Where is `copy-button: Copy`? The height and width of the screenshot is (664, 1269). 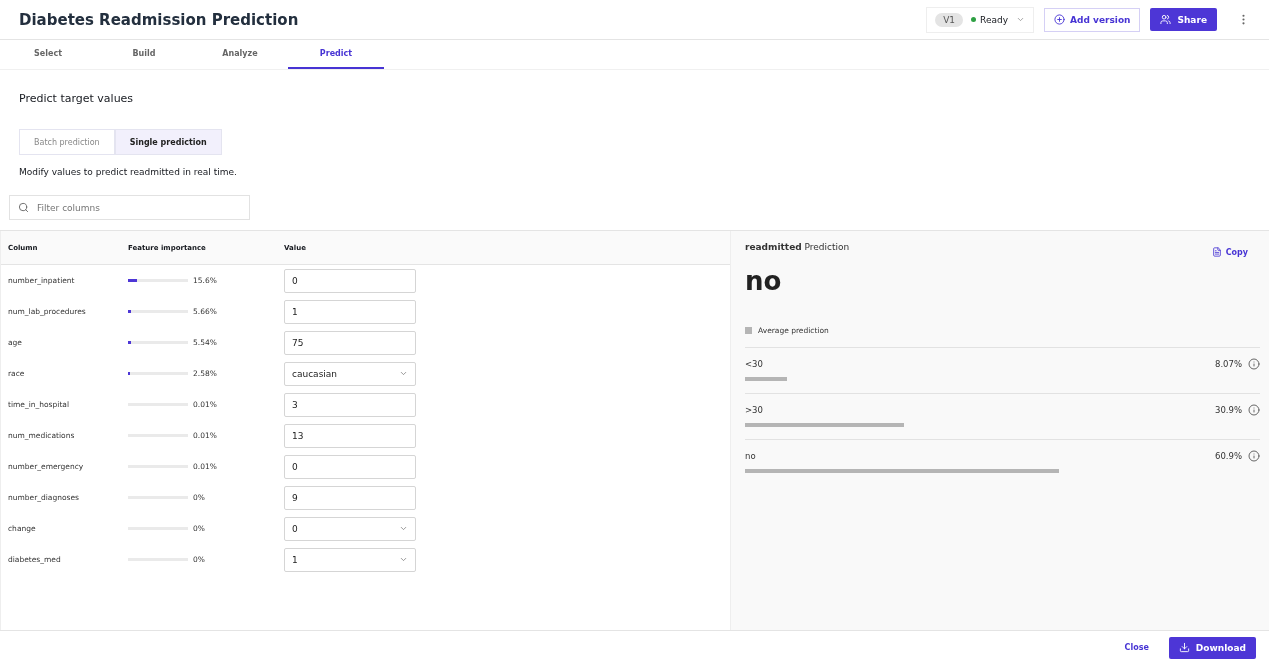 copy-button: Copy is located at coordinates (1229, 252).